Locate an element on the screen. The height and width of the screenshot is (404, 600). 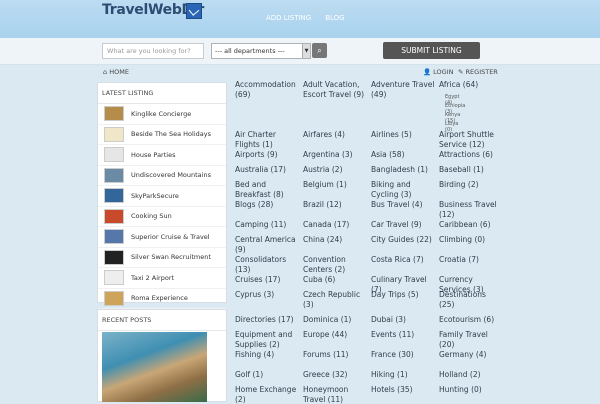
category-link: Holland (2) is located at coordinates (471, 375).